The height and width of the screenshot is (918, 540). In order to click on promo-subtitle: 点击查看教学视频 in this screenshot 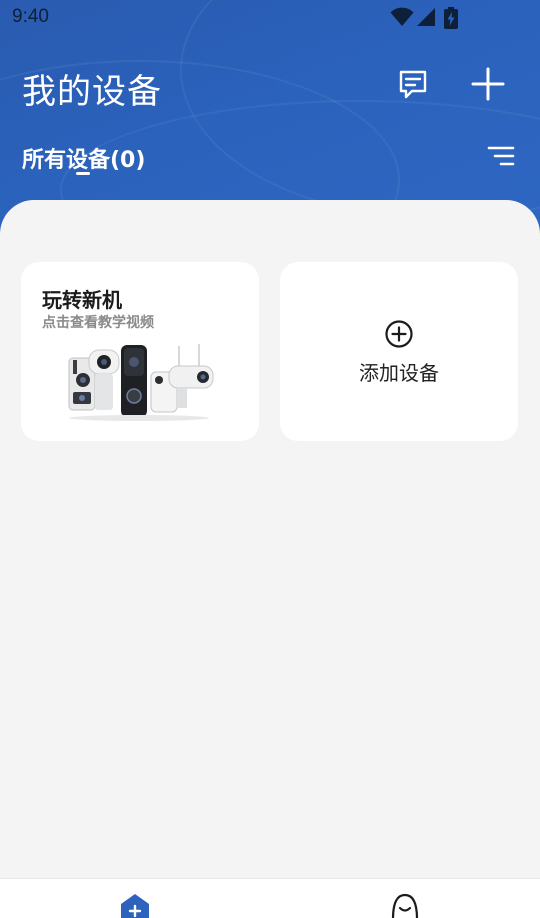, I will do `click(98, 323)`.